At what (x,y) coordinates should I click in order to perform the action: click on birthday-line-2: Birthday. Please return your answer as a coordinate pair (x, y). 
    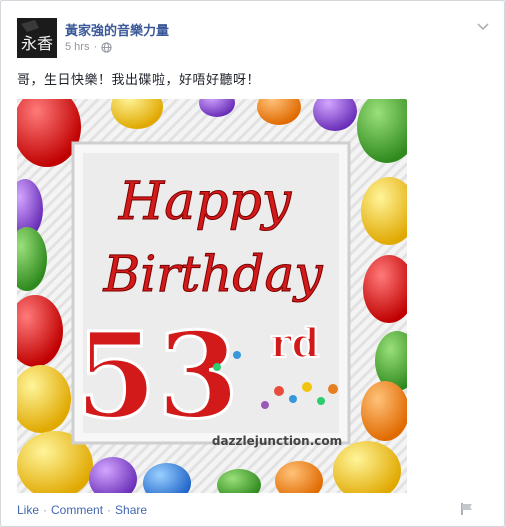
    Looking at the image, I should click on (213, 274).